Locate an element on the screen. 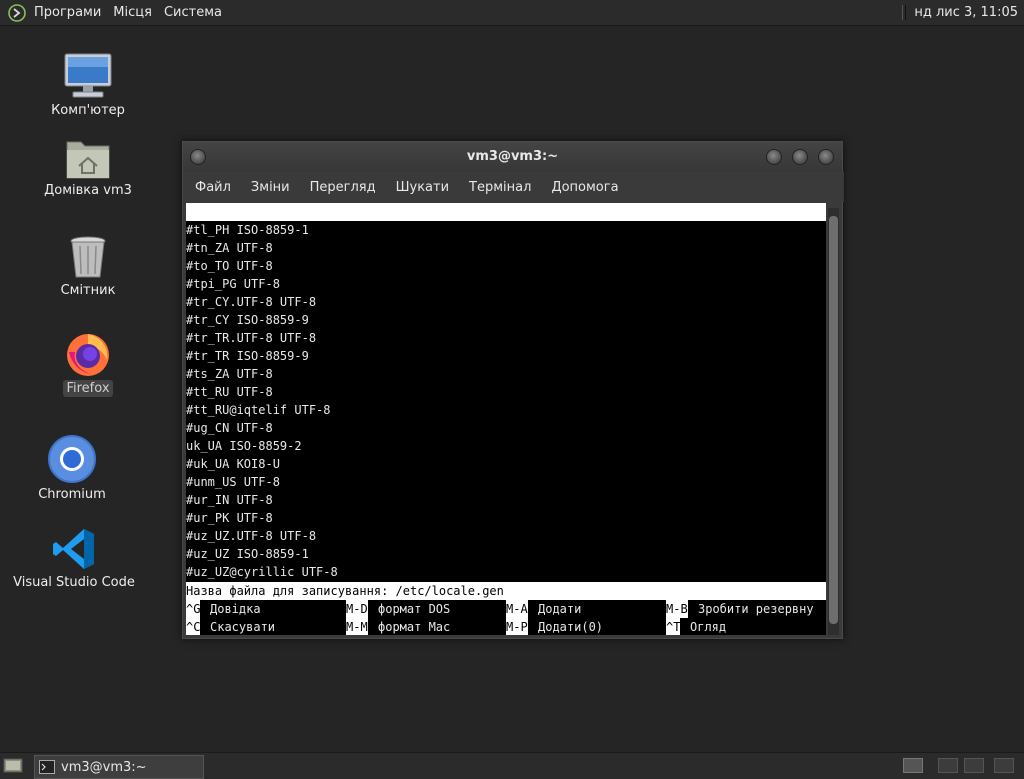  desktop-icon-home: Домівка vm3 is located at coordinates (88, 161).